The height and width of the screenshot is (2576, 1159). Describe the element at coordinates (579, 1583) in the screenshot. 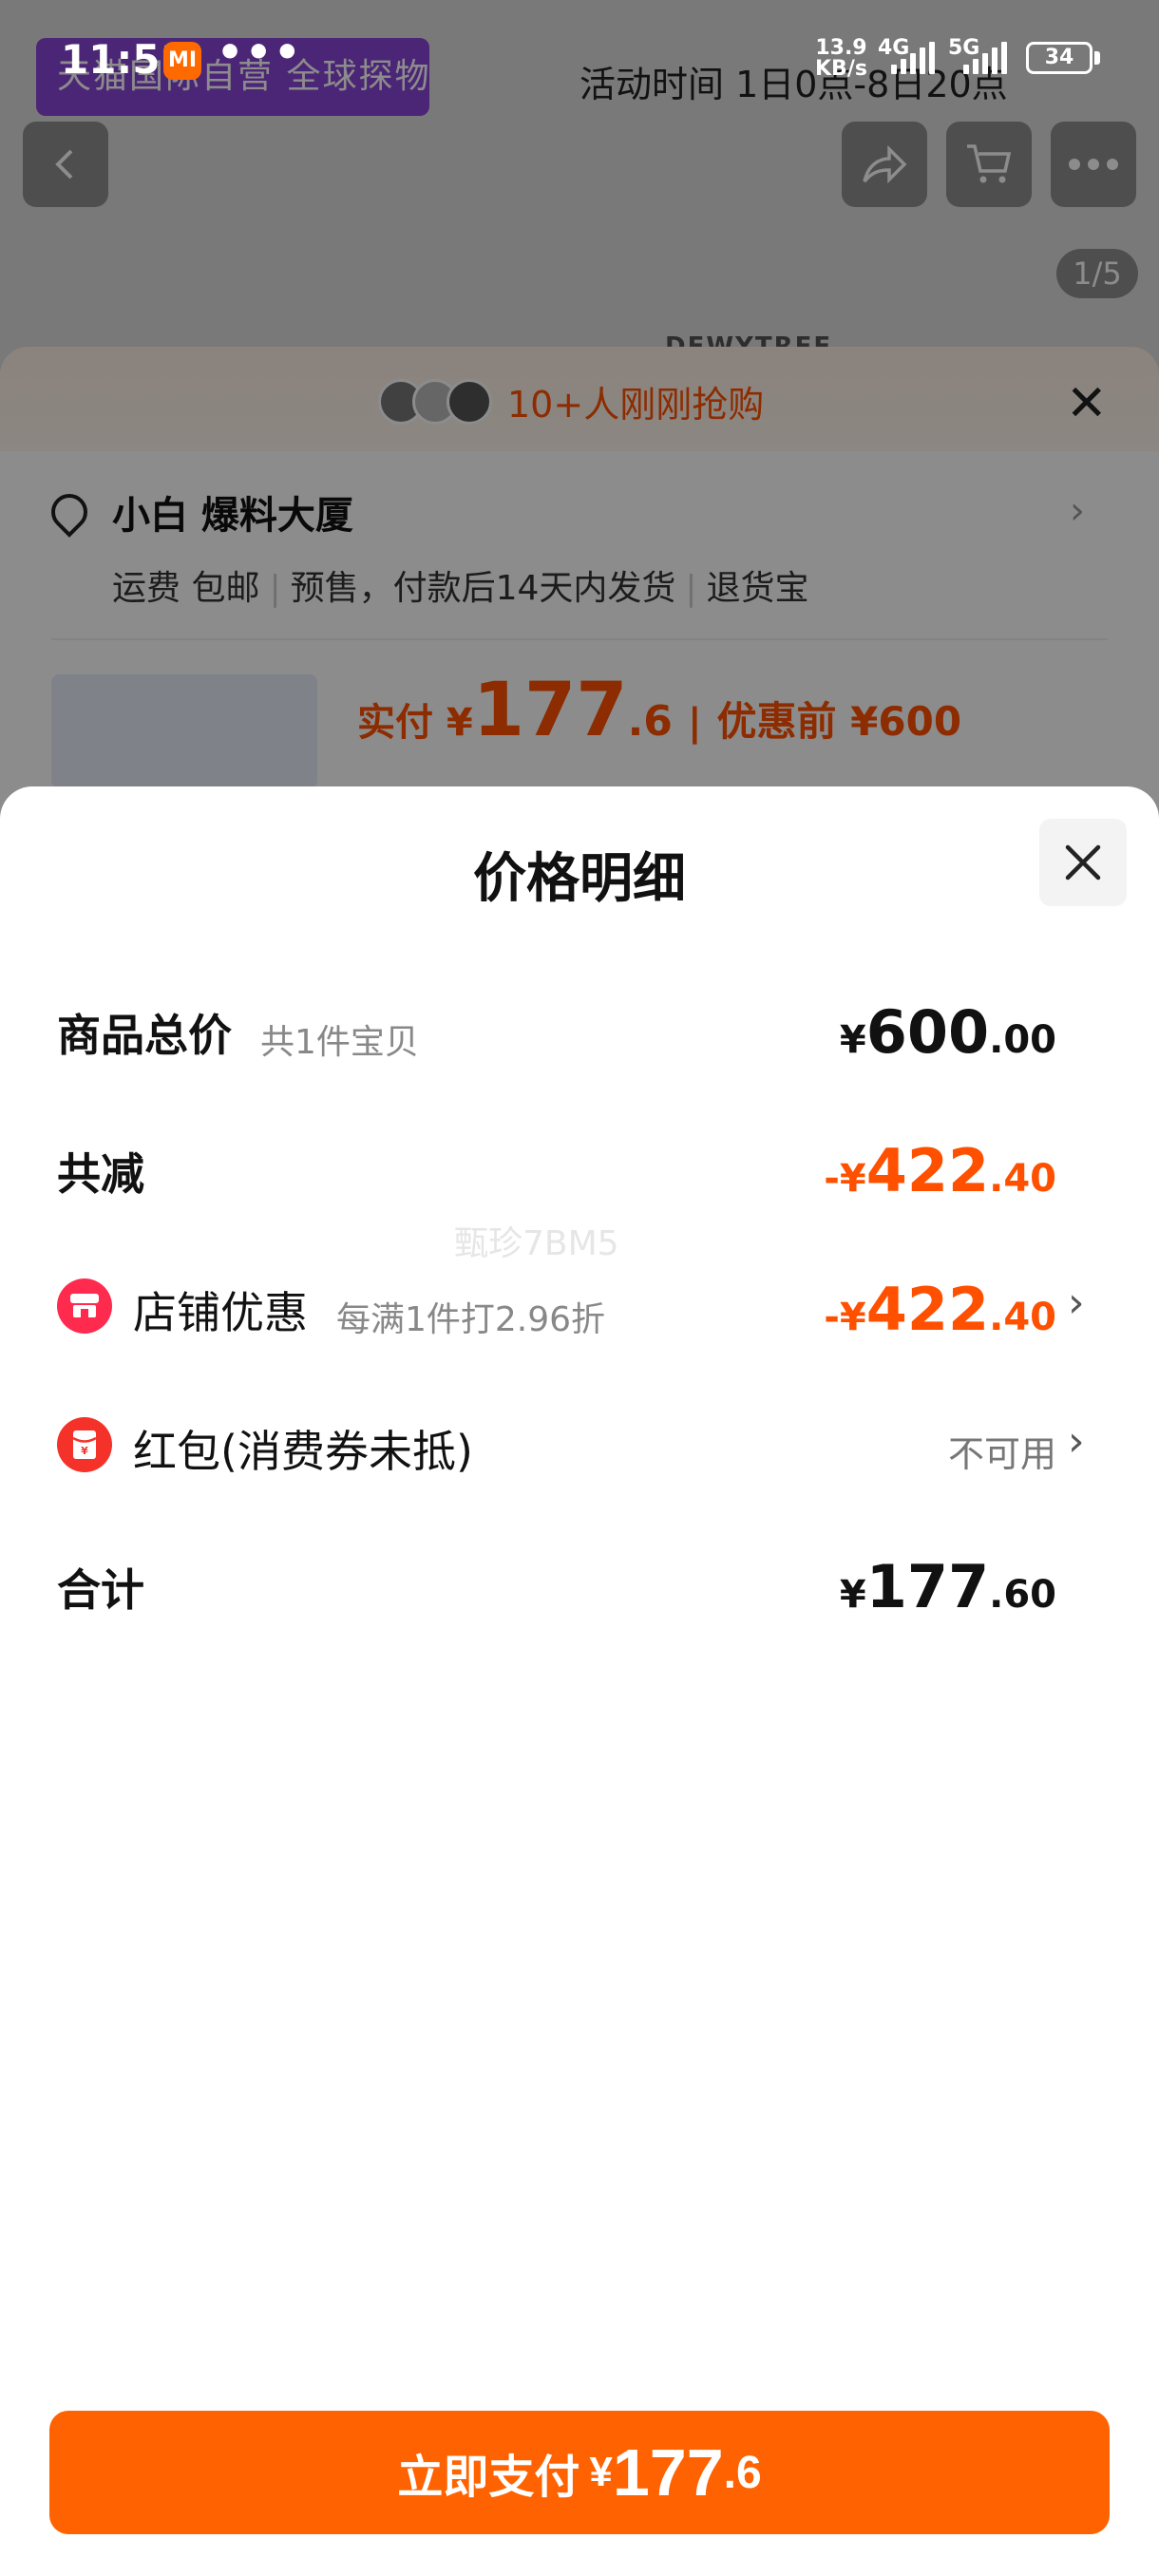

I see `row-sum: 合计 ¥177.60` at that location.